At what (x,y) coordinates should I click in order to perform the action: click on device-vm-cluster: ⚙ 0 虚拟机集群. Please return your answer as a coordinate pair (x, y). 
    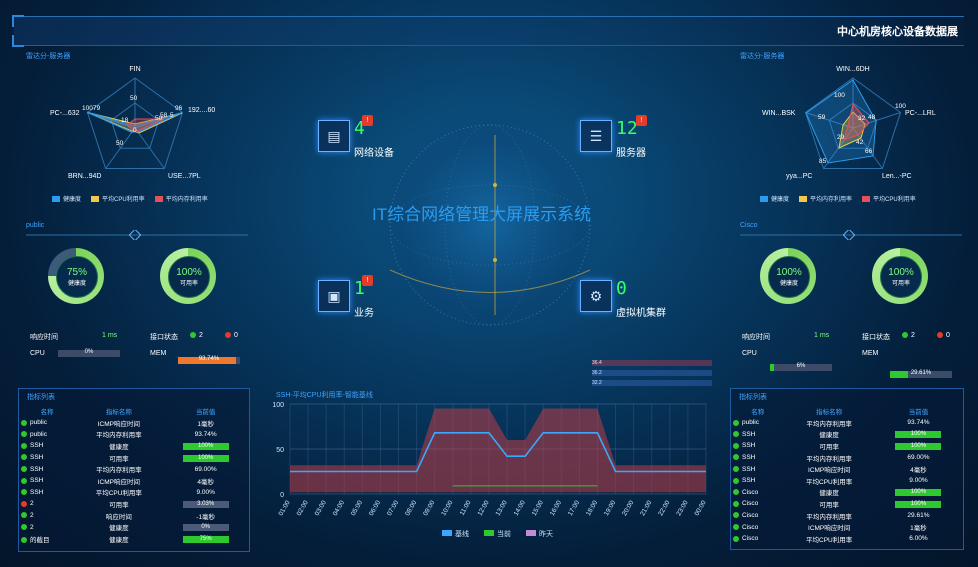
    Looking at the image, I should click on (623, 298).